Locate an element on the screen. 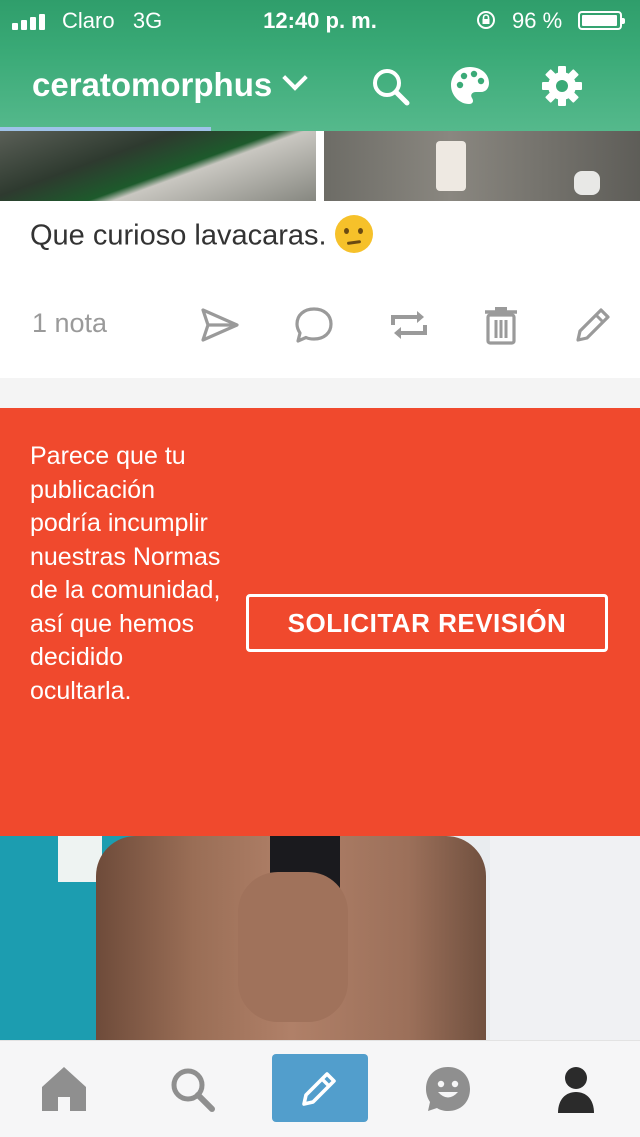 Image resolution: width=640 pixels, height=1137 pixels. post-caption: Que curioso lavacaras. is located at coordinates (201, 235).